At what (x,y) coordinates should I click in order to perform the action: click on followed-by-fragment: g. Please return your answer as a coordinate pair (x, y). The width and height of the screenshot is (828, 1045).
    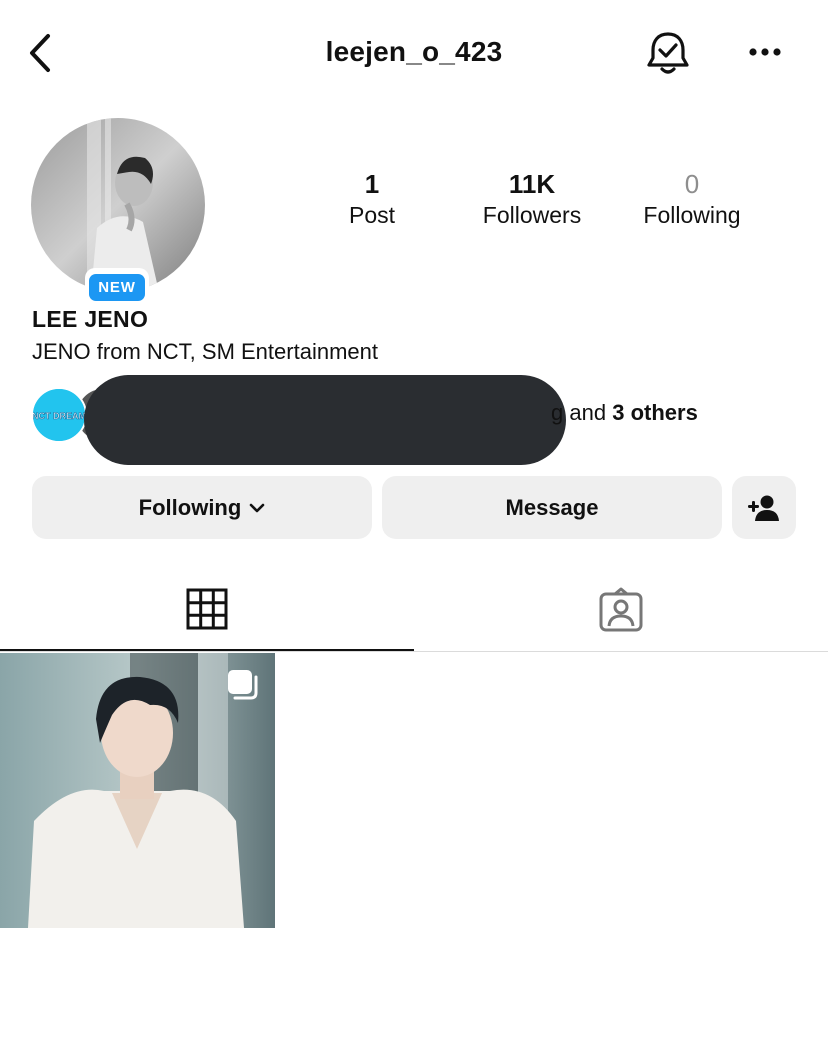
    Looking at the image, I should click on (557, 412).